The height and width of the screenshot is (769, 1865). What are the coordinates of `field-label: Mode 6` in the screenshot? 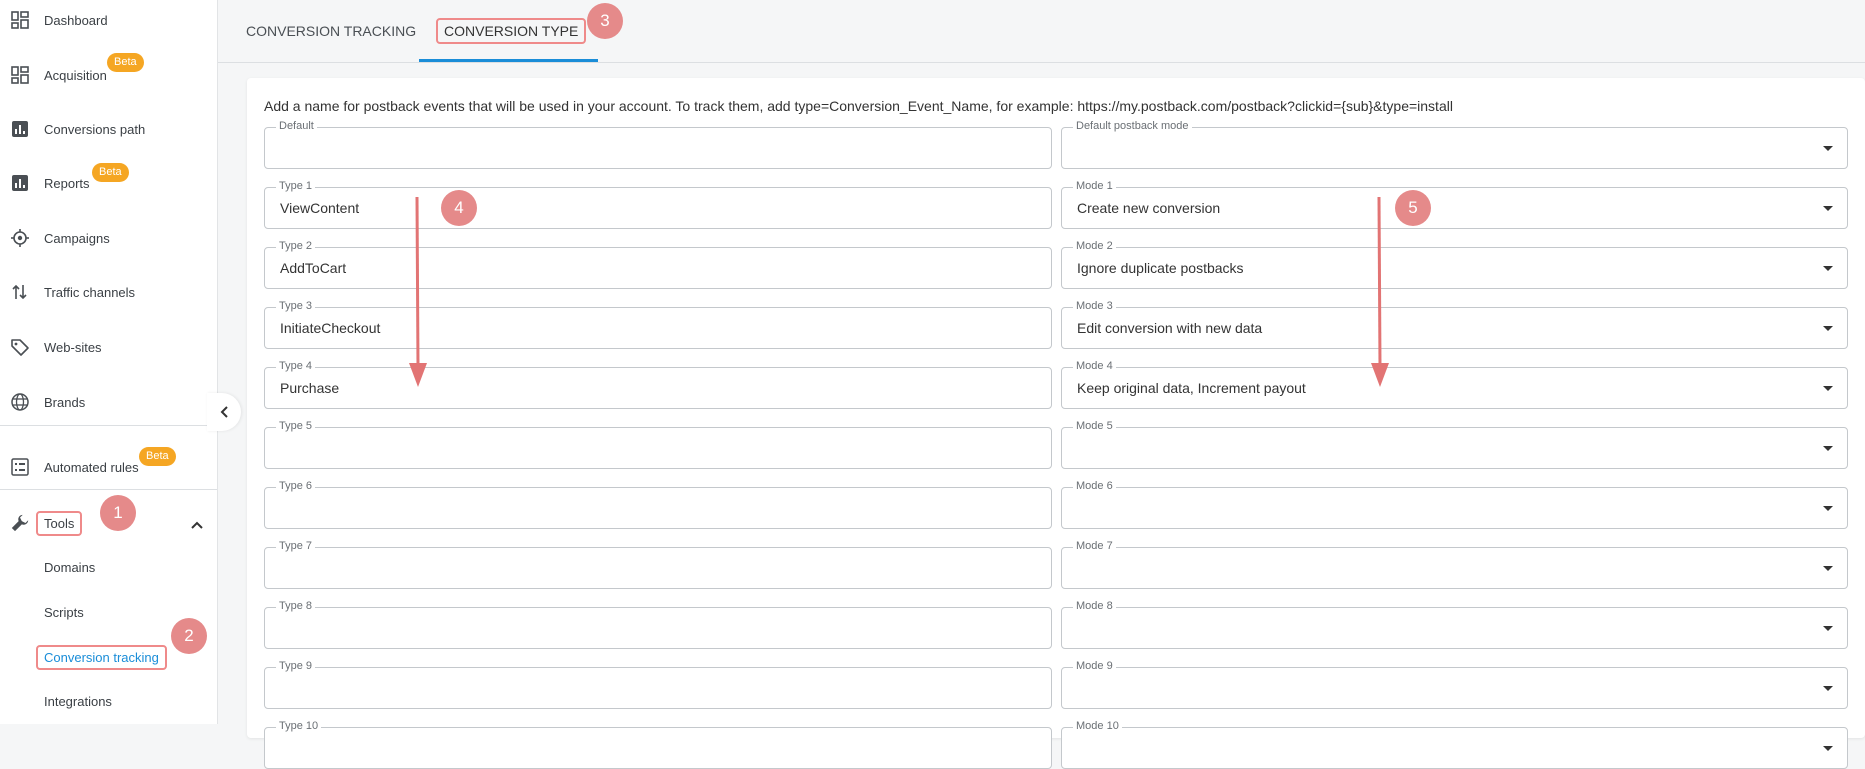 It's located at (1094, 486).